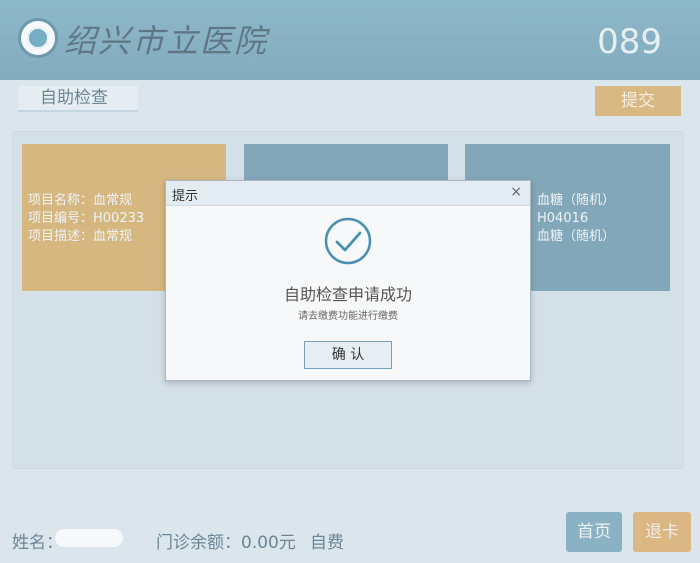 This screenshot has height=563, width=700. I want to click on dialog-header, so click(348, 193).